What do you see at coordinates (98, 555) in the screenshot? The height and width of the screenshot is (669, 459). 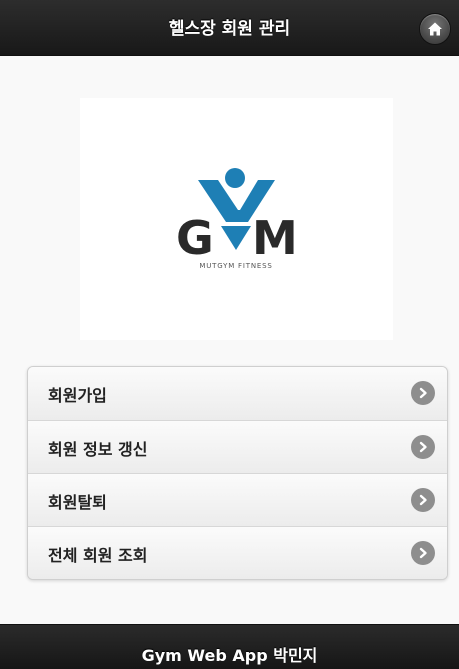 I see `menu-item-label: 전체 회원 조회` at bounding box center [98, 555].